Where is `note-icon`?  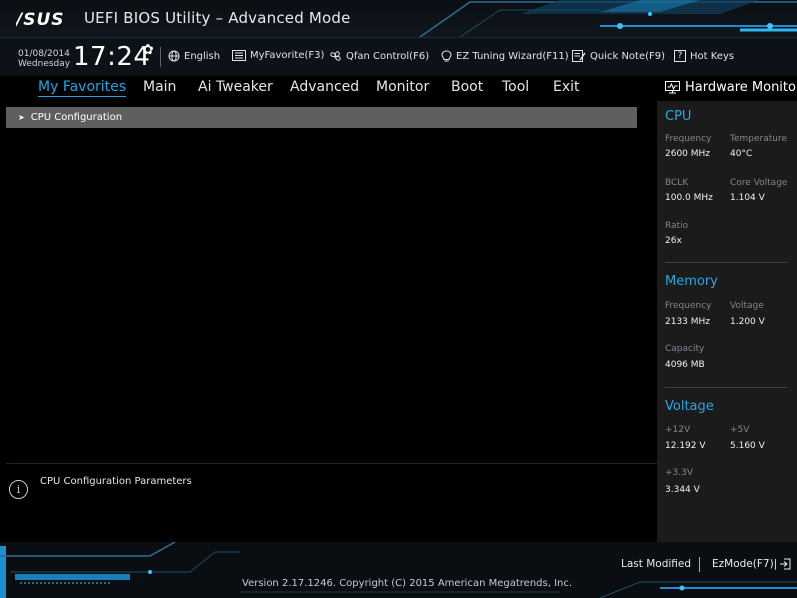 note-icon is located at coordinates (579, 56).